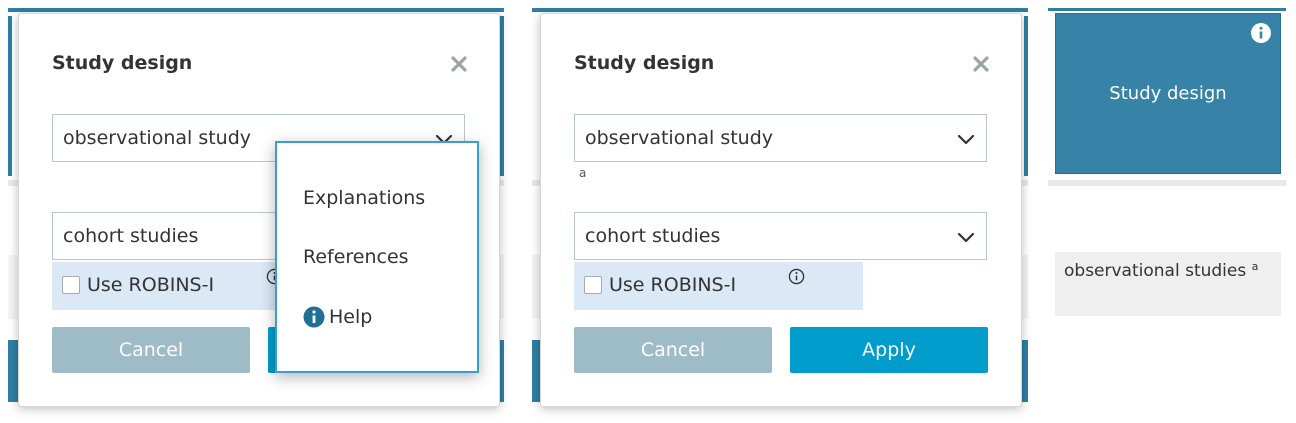 The width and height of the screenshot is (1296, 423). Describe the element at coordinates (1168, 284) in the screenshot. I see `study-design-cell: observational studies a` at that location.